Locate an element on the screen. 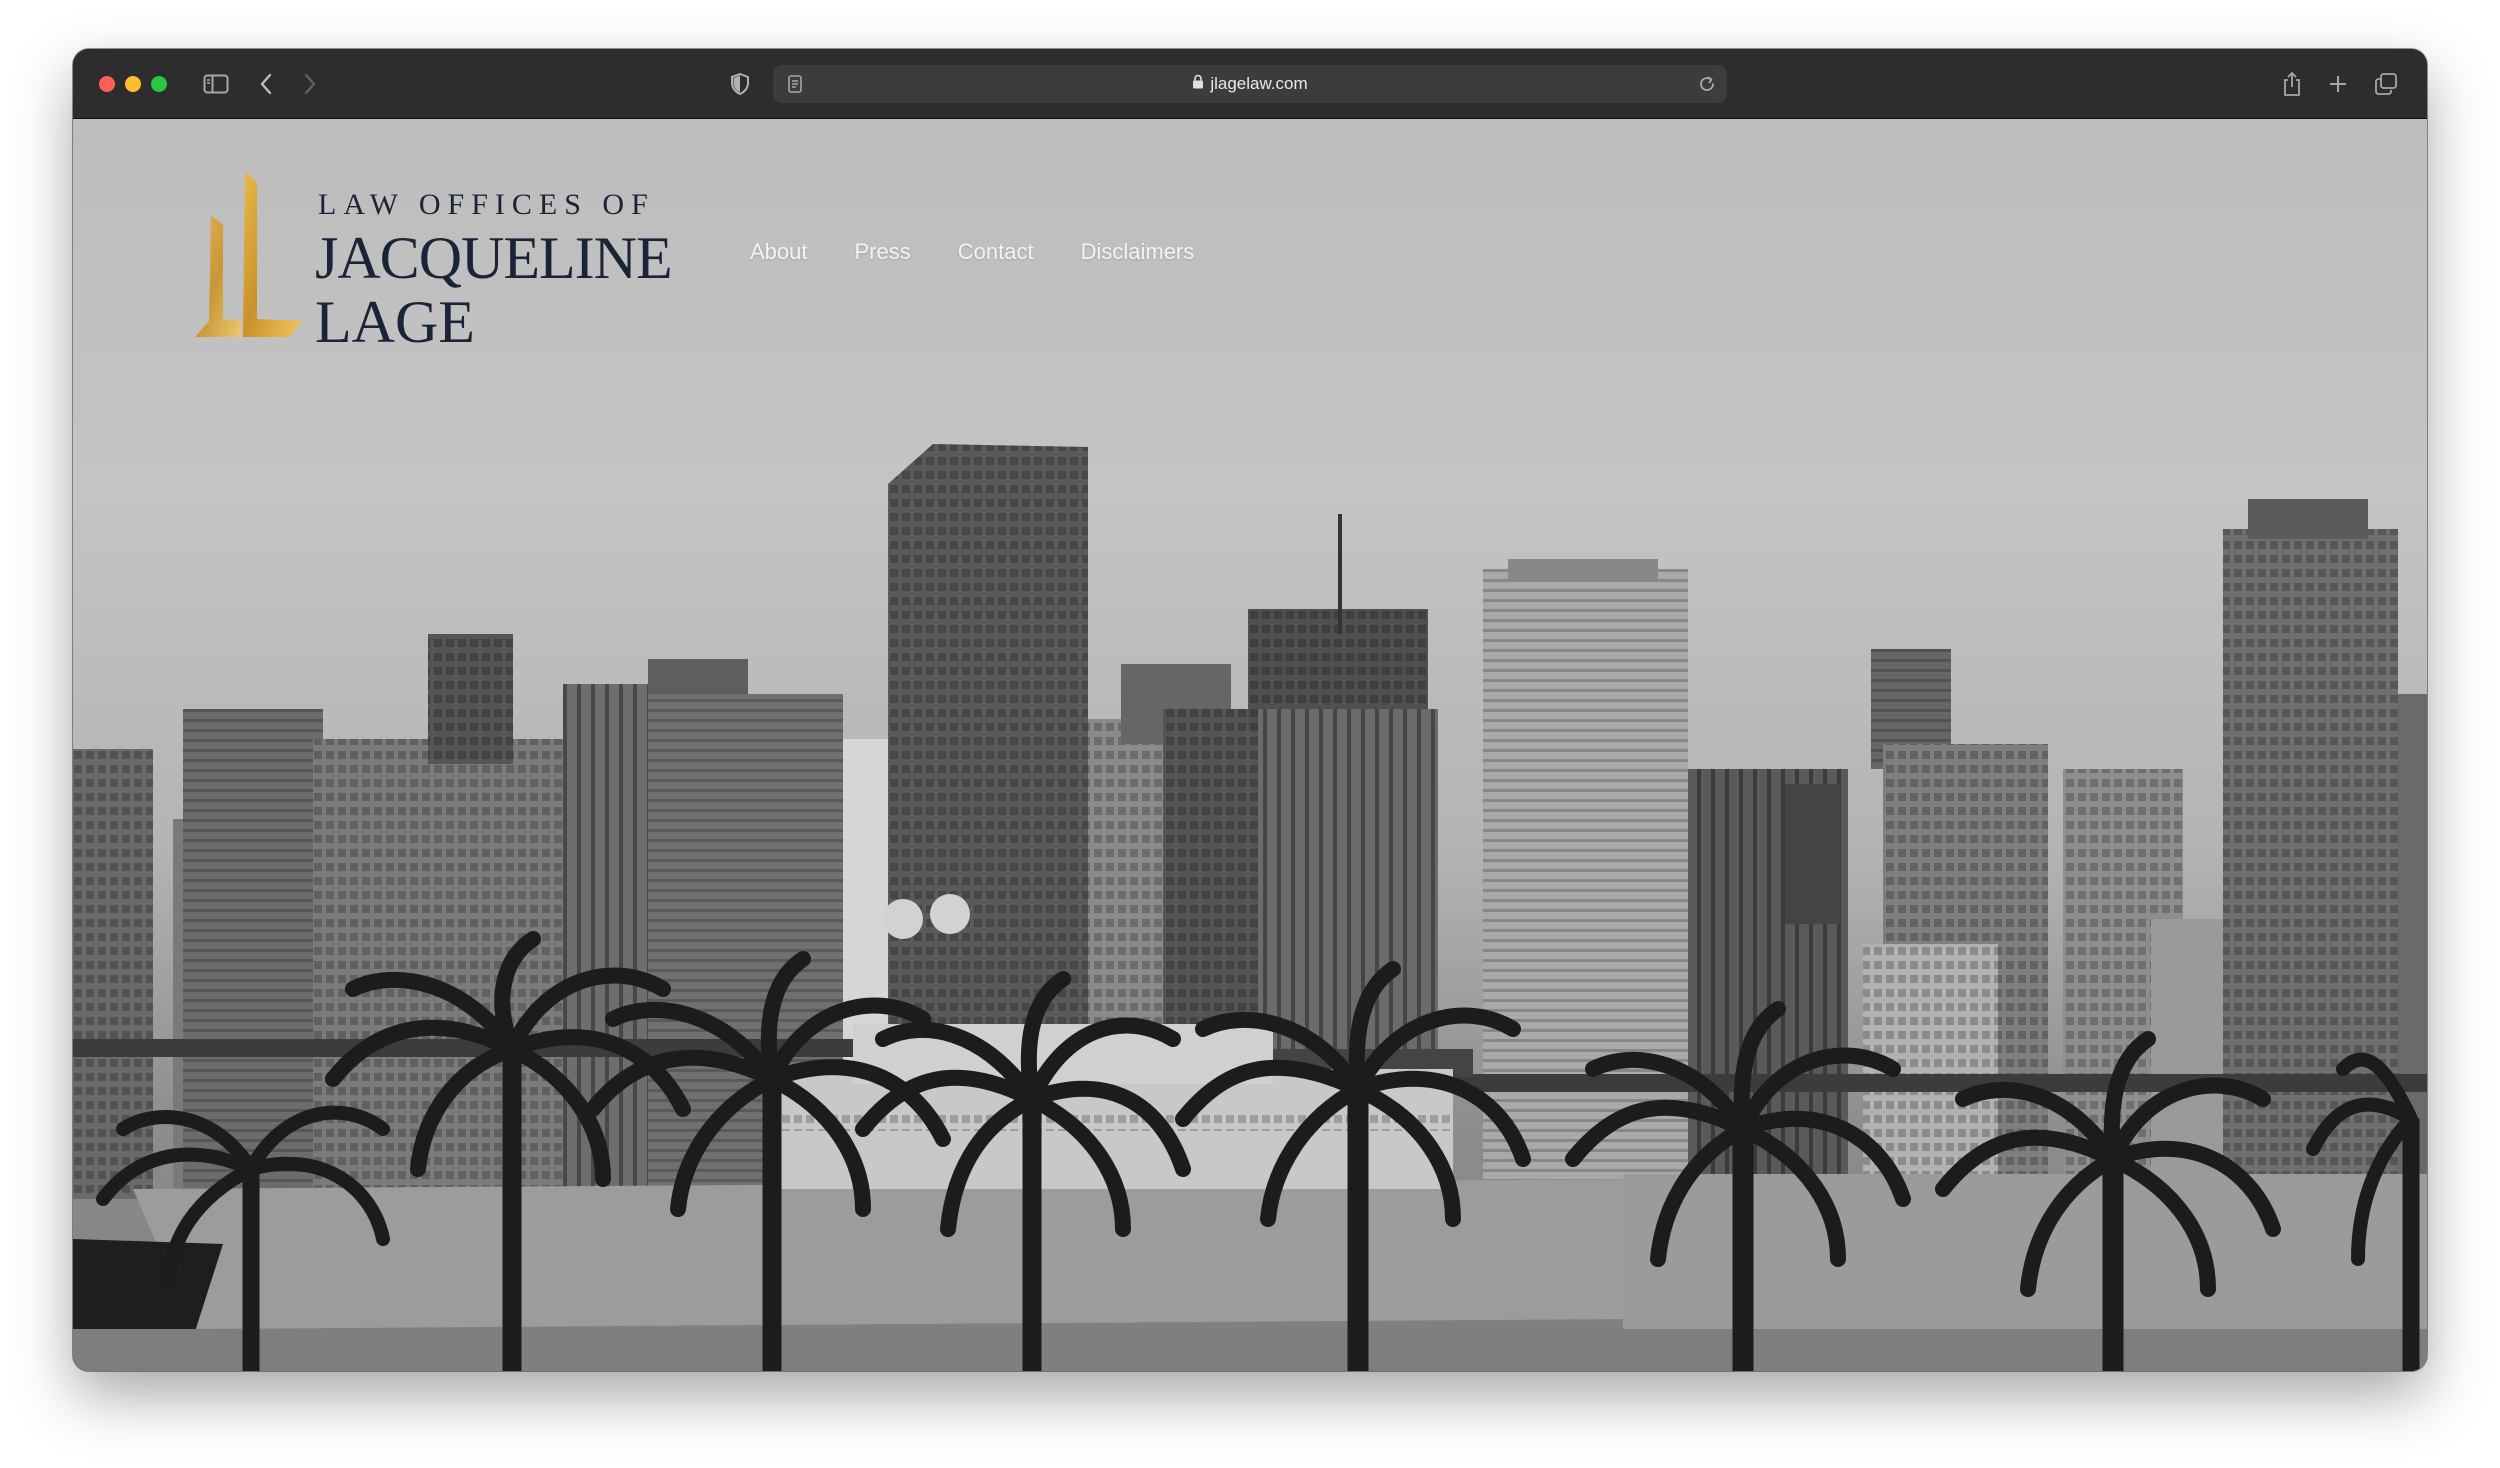 The image size is (2500, 1468). address-bar: jlagelaw.com is located at coordinates (1250, 84).